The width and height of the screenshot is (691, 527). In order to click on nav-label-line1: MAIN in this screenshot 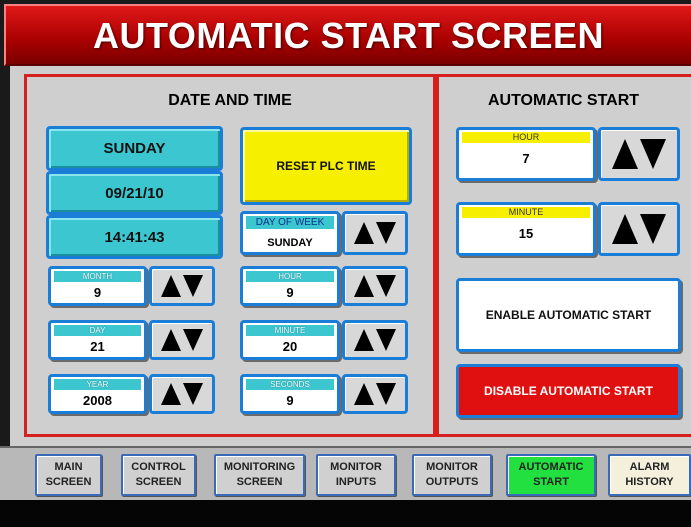, I will do `click(68, 467)`.